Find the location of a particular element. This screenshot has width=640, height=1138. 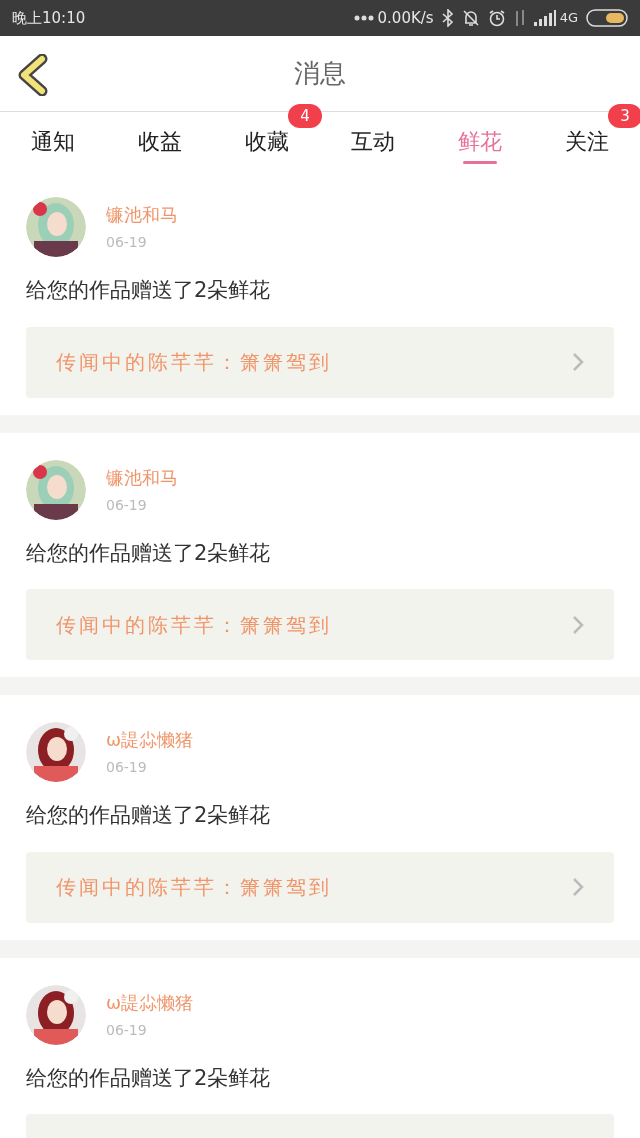

tab: 鲜花 is located at coordinates (480, 141).